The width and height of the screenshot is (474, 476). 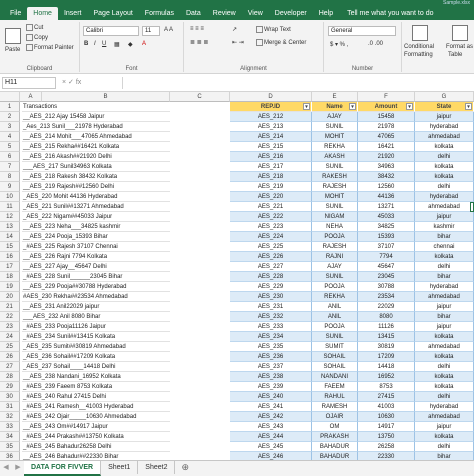 I want to click on row-header: 7, so click(x=10, y=167).